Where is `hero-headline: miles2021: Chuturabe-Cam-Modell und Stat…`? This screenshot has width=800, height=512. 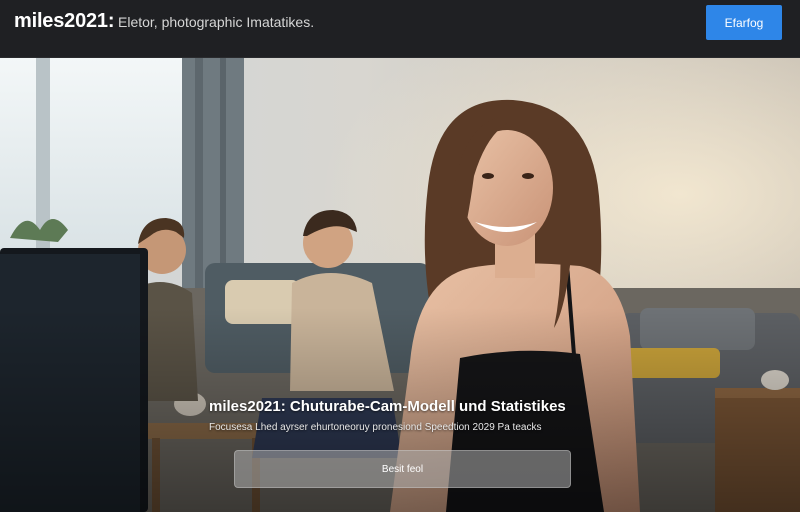 hero-headline: miles2021: Chuturabe-Cam-Modell und Stat… is located at coordinates (387, 406).